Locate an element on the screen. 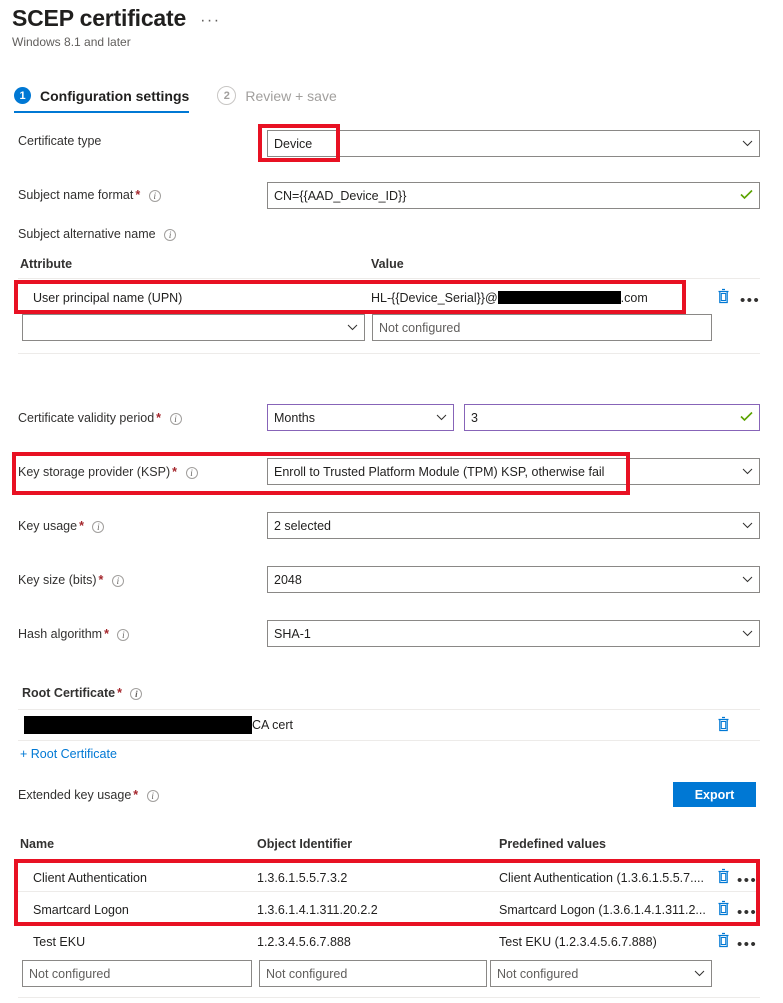 This screenshot has height=1003, width=783. san-new-value-input: Not configured is located at coordinates (542, 327).